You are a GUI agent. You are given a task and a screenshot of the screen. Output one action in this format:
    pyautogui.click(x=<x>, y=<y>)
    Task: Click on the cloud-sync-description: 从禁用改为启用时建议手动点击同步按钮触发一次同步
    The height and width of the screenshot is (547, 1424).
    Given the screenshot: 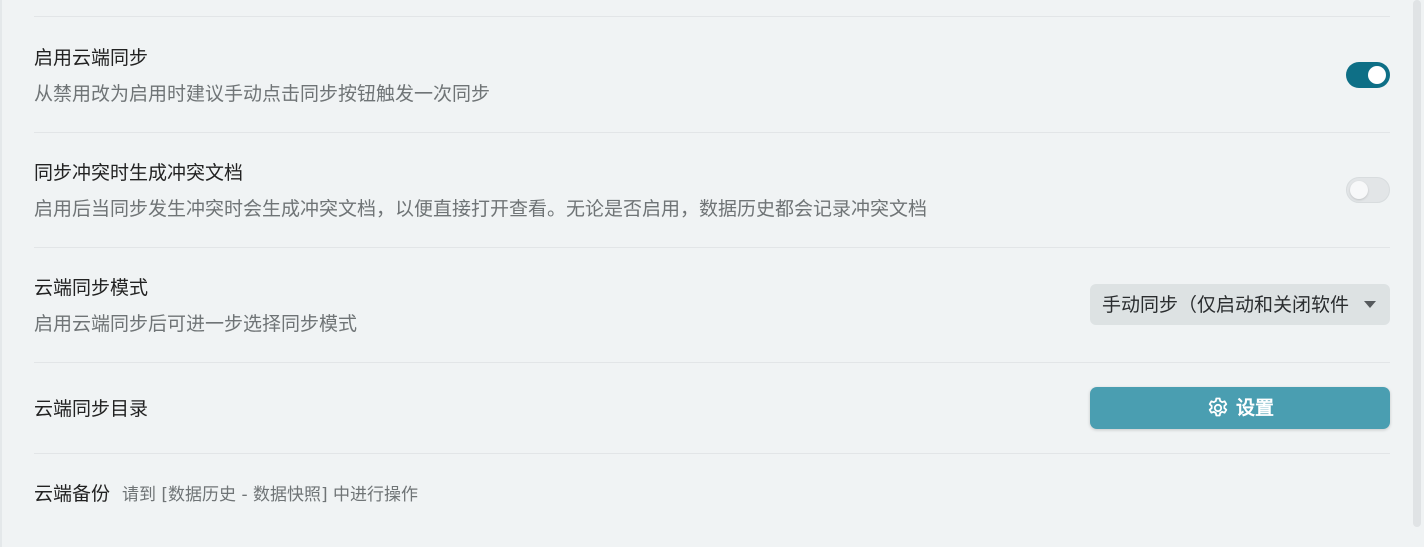 What is the action you would take?
    pyautogui.click(x=262, y=94)
    